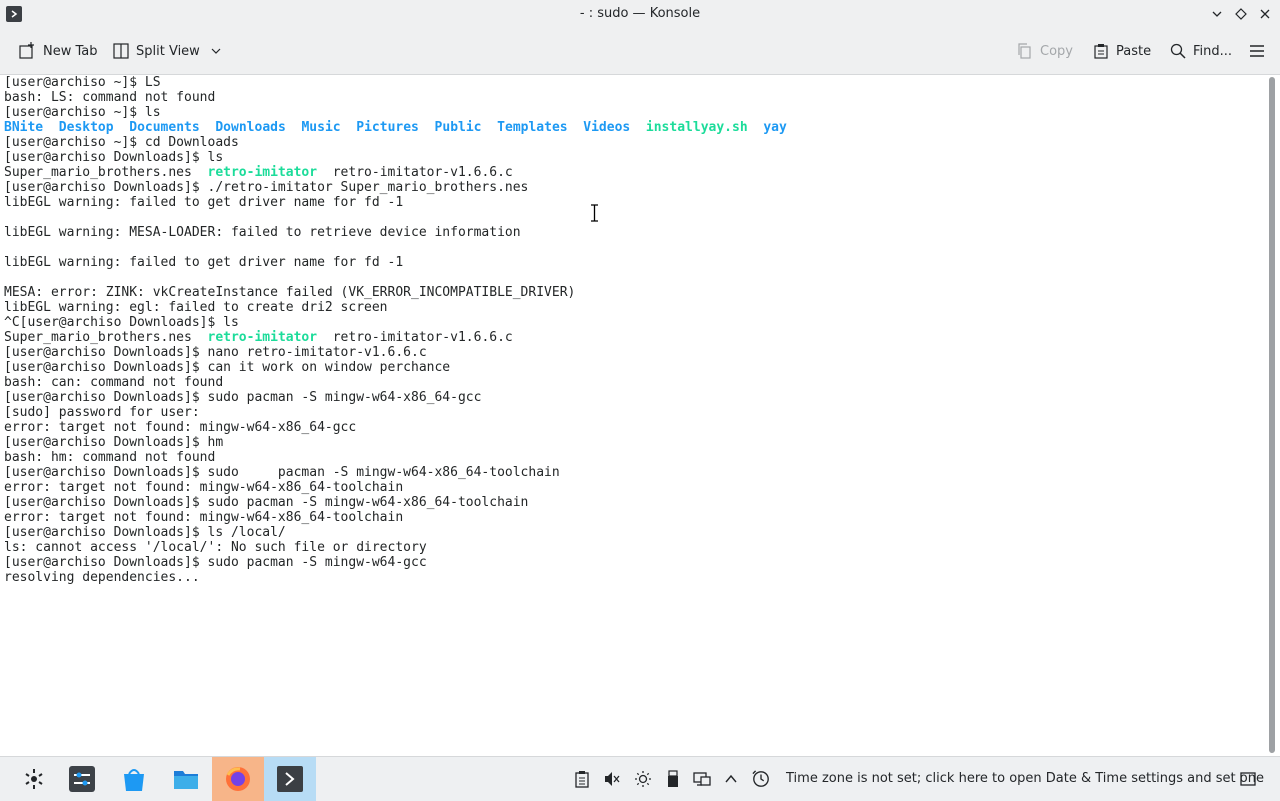 The width and height of the screenshot is (1280, 801). I want to click on terminal-text: bash: can: command not found, so click(114, 382).